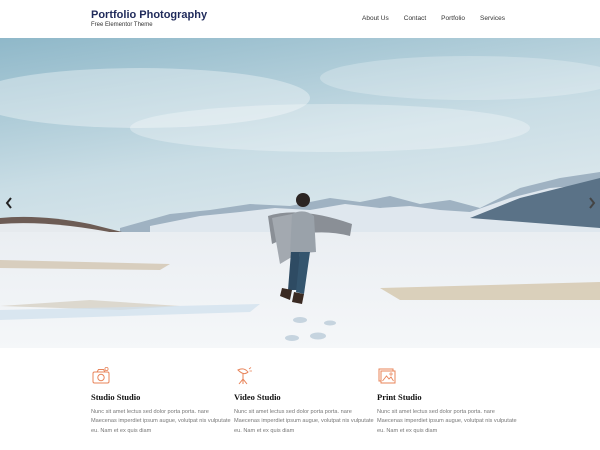 The height and width of the screenshot is (450, 600). I want to click on slider-next-button, so click(592, 203).